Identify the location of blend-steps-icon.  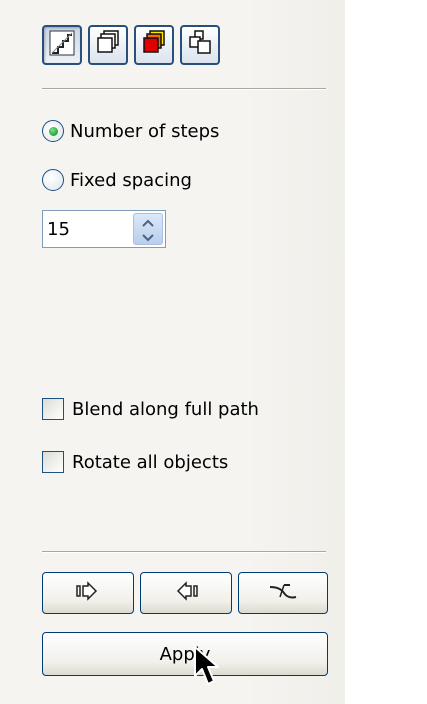
(62, 45).